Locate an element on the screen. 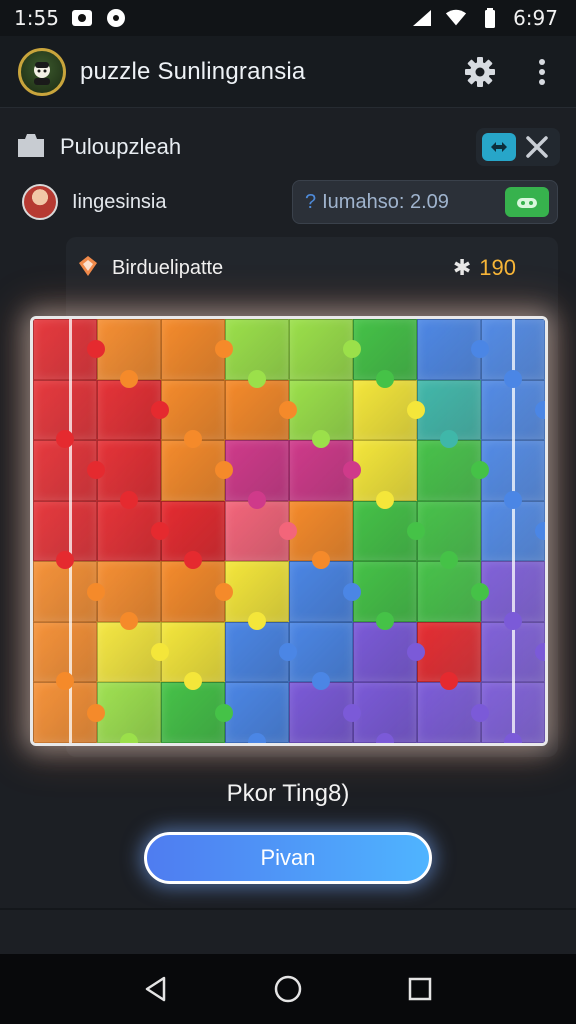 The height and width of the screenshot is (1024, 576). wifi-icon is located at coordinates (456, 18).